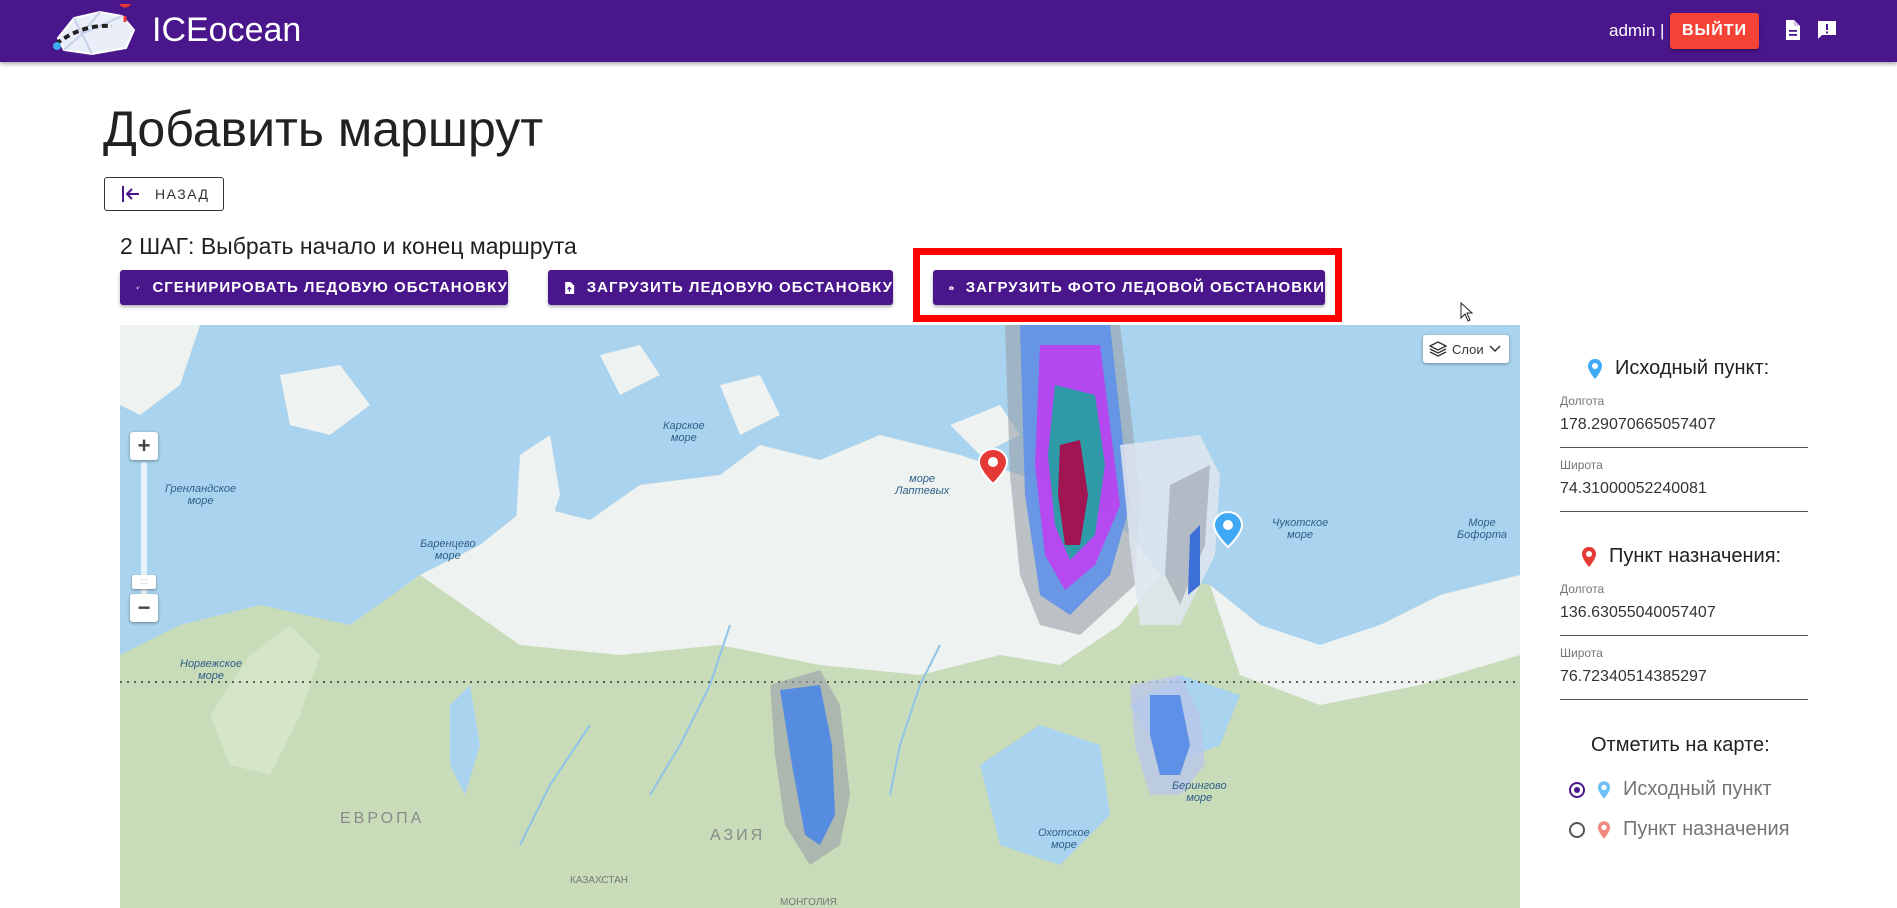 This screenshot has height=908, width=1897. Describe the element at coordinates (1697, 789) in the screenshot. I see `radio-origin-label: Исходный пункт` at that location.